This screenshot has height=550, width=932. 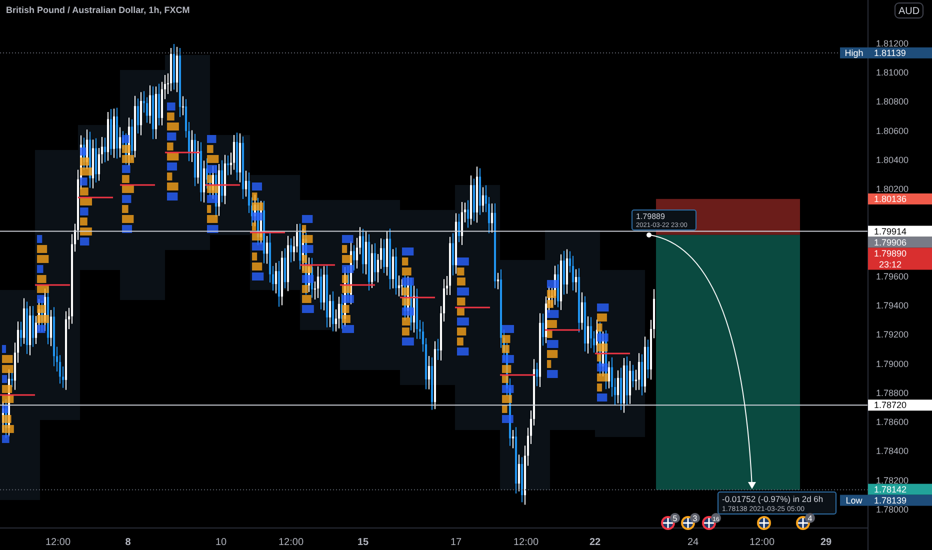 What do you see at coordinates (649, 235) in the screenshot?
I see `entry-point-icon` at bounding box center [649, 235].